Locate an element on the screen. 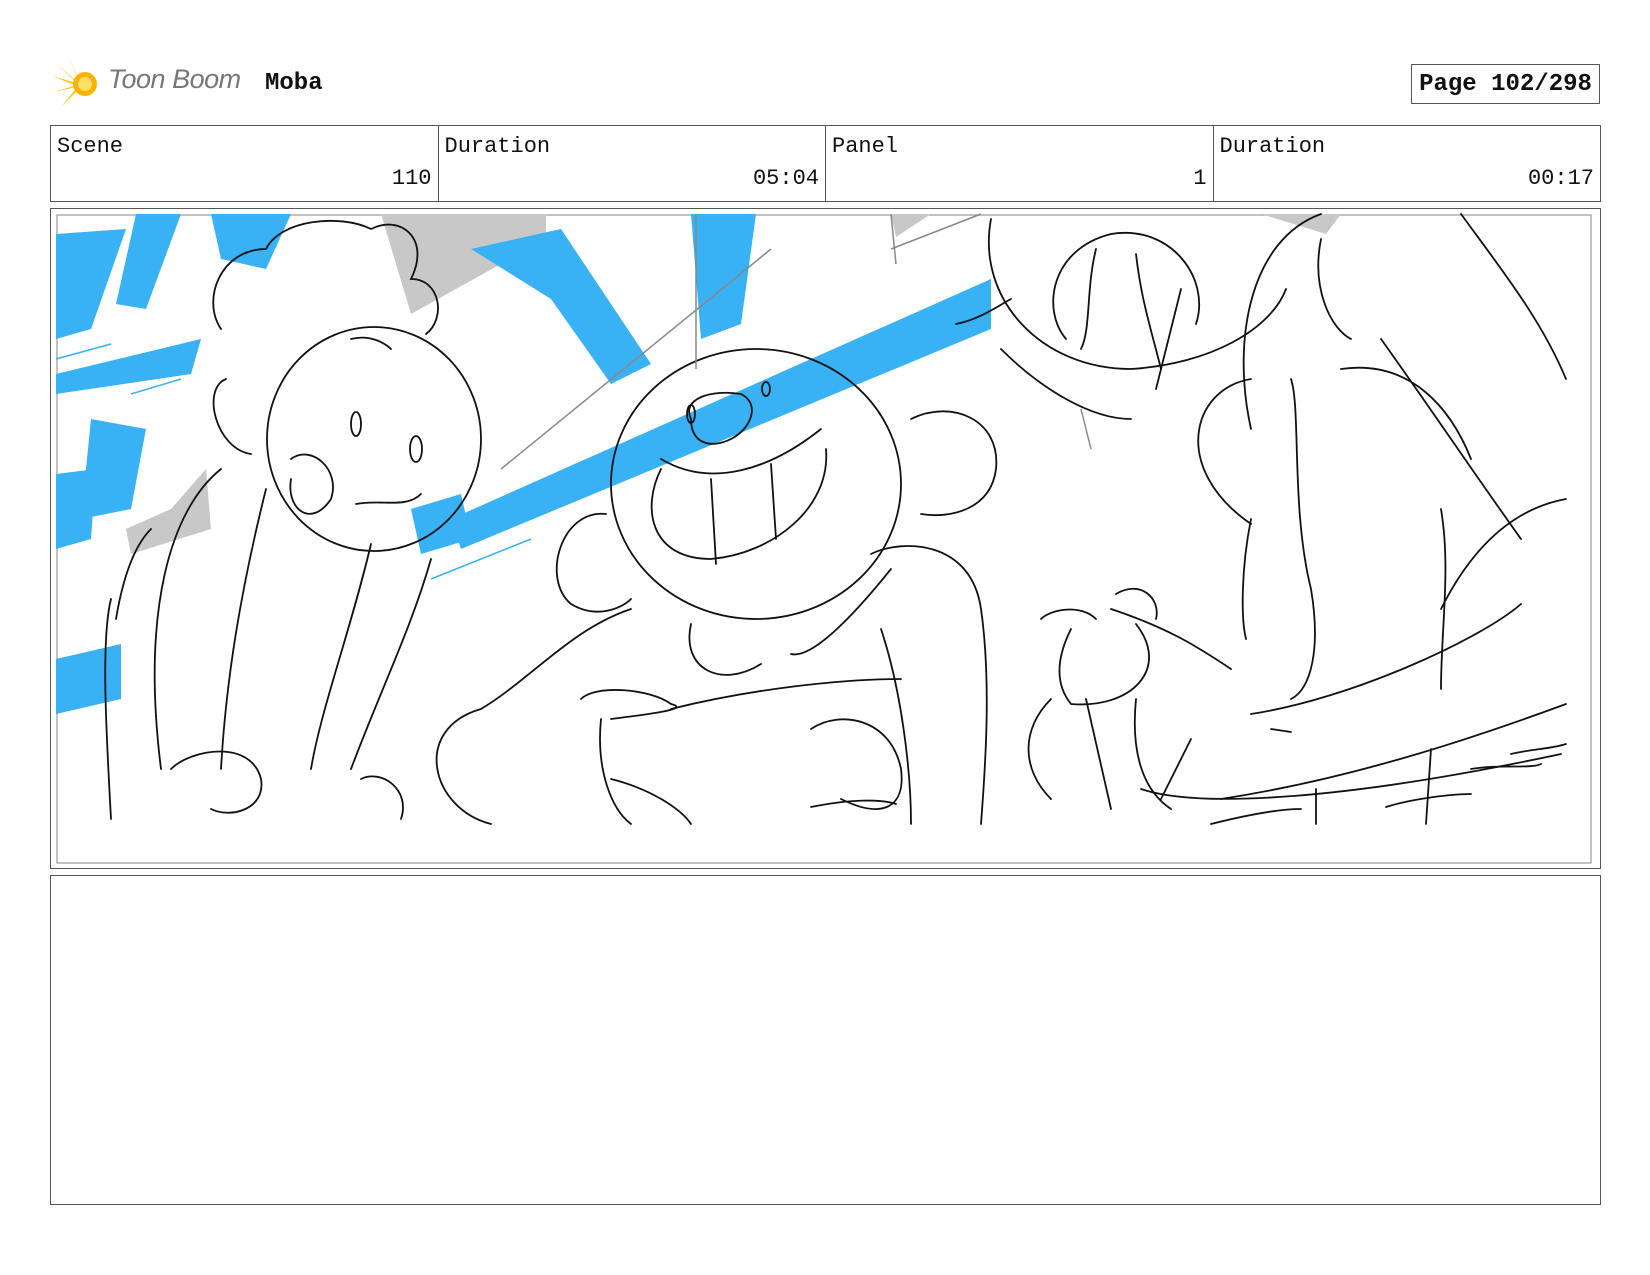 The image size is (1650, 1275). logo-text: Toon Boom is located at coordinates (174, 79).